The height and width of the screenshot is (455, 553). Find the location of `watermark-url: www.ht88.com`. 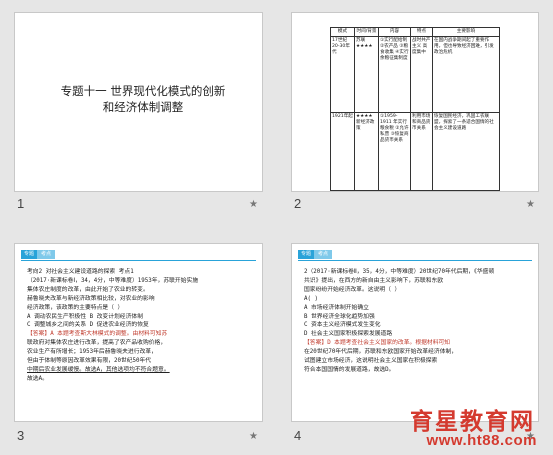

watermark-url: www.ht88.com is located at coordinates (481, 440).